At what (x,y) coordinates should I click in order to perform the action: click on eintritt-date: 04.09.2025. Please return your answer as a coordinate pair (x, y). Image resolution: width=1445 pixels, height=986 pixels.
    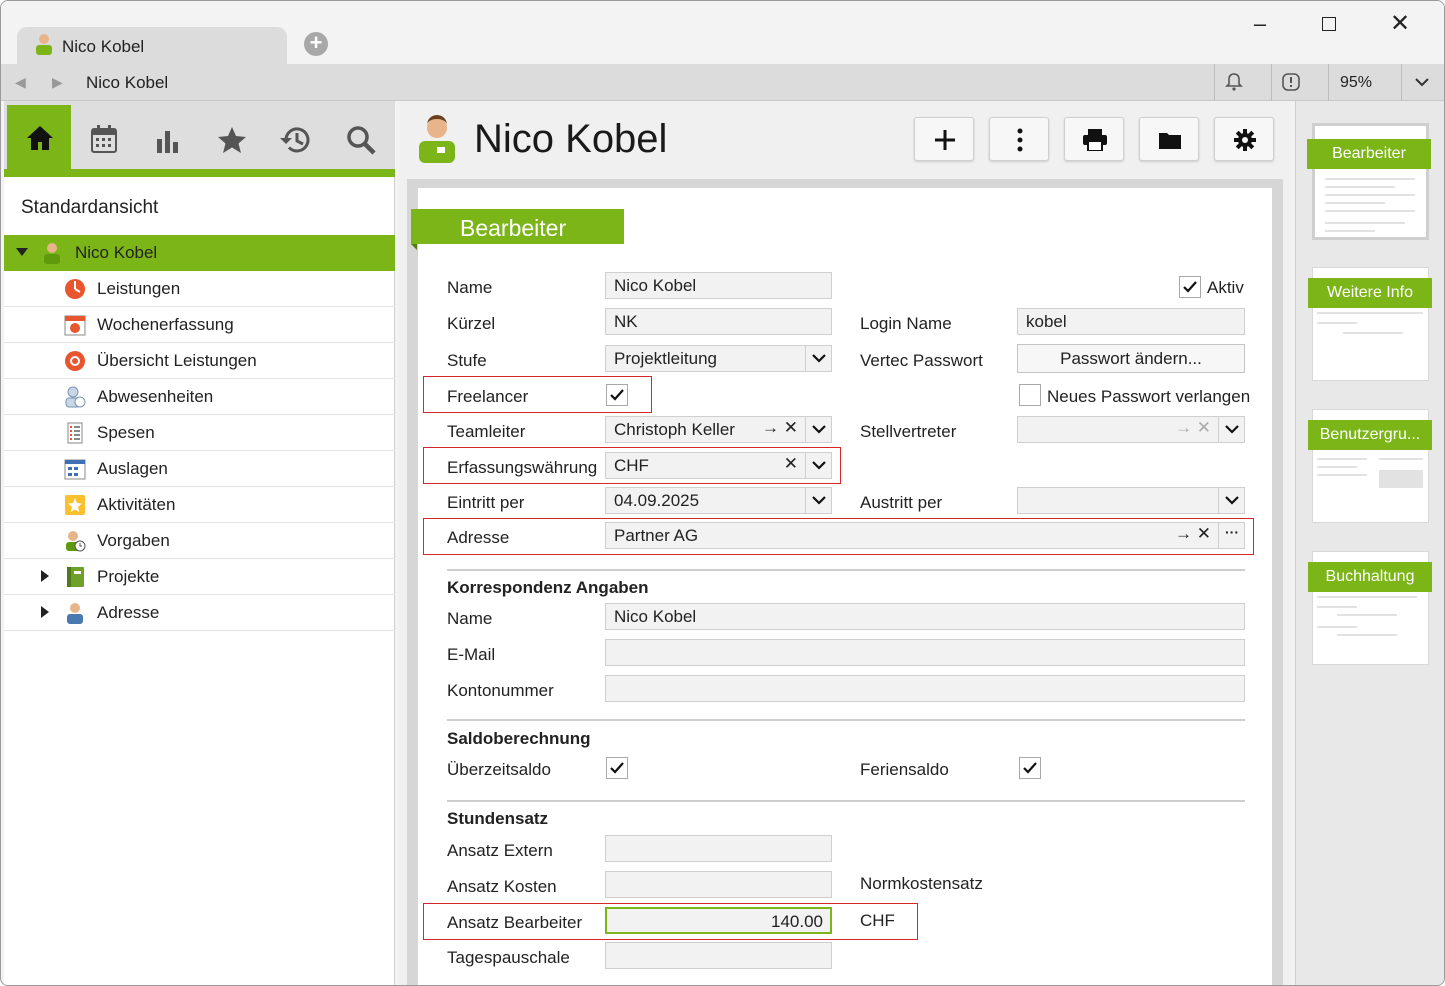
    Looking at the image, I should click on (718, 500).